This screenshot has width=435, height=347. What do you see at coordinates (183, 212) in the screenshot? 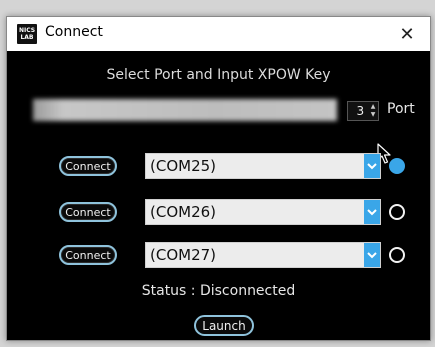
I see `port-select-value: (COM26)` at bounding box center [183, 212].